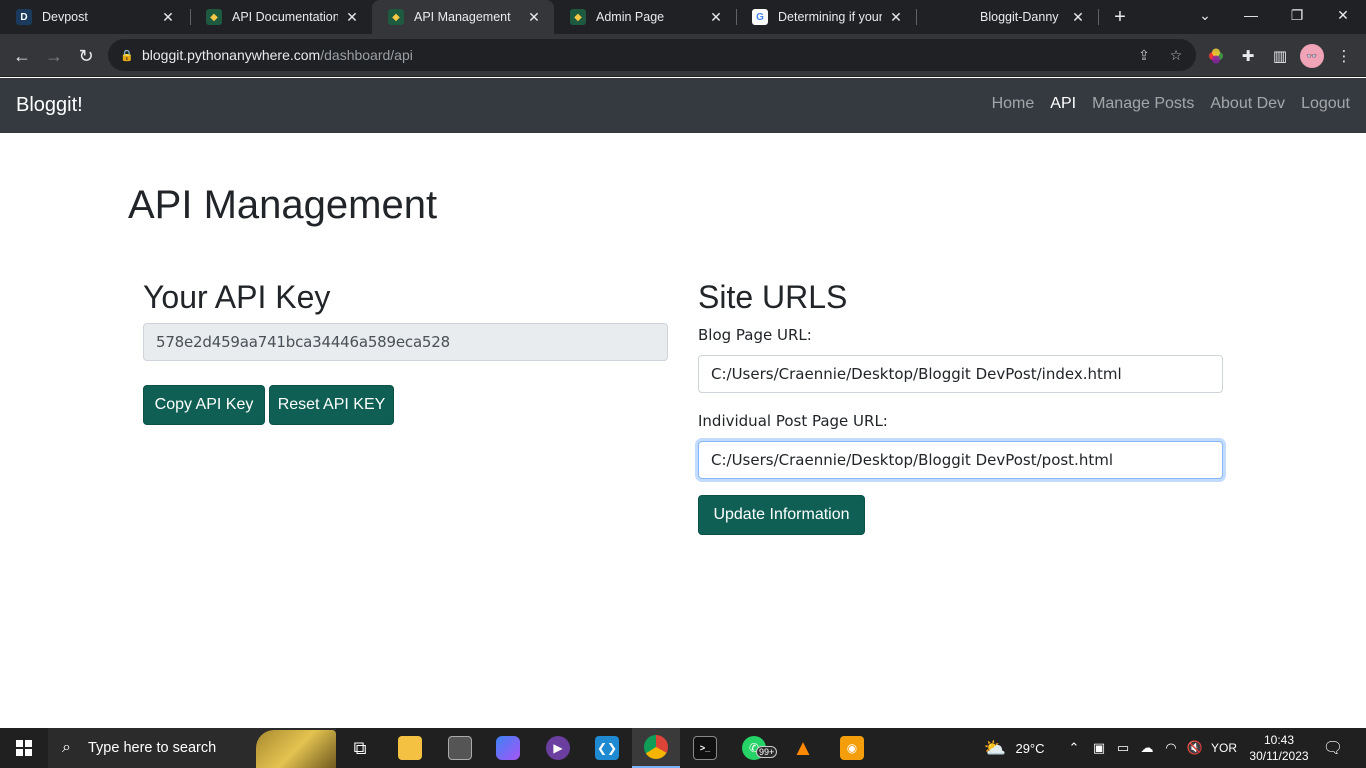 This screenshot has width=1366, height=768. I want to click on tab-api-documentation: ◆ API Documentation ✕, so click(281, 17).